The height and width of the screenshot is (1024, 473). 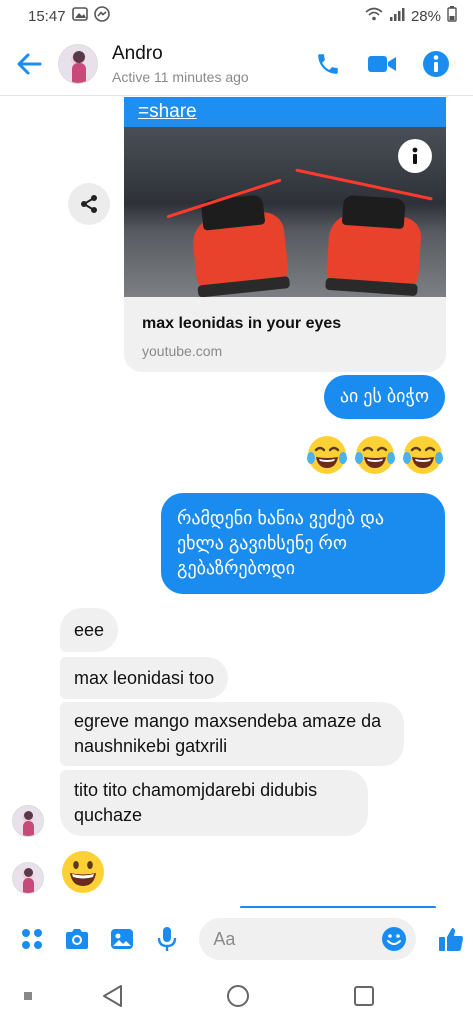 I want to click on contact-status: Active 11 minutes ago, so click(x=180, y=76).